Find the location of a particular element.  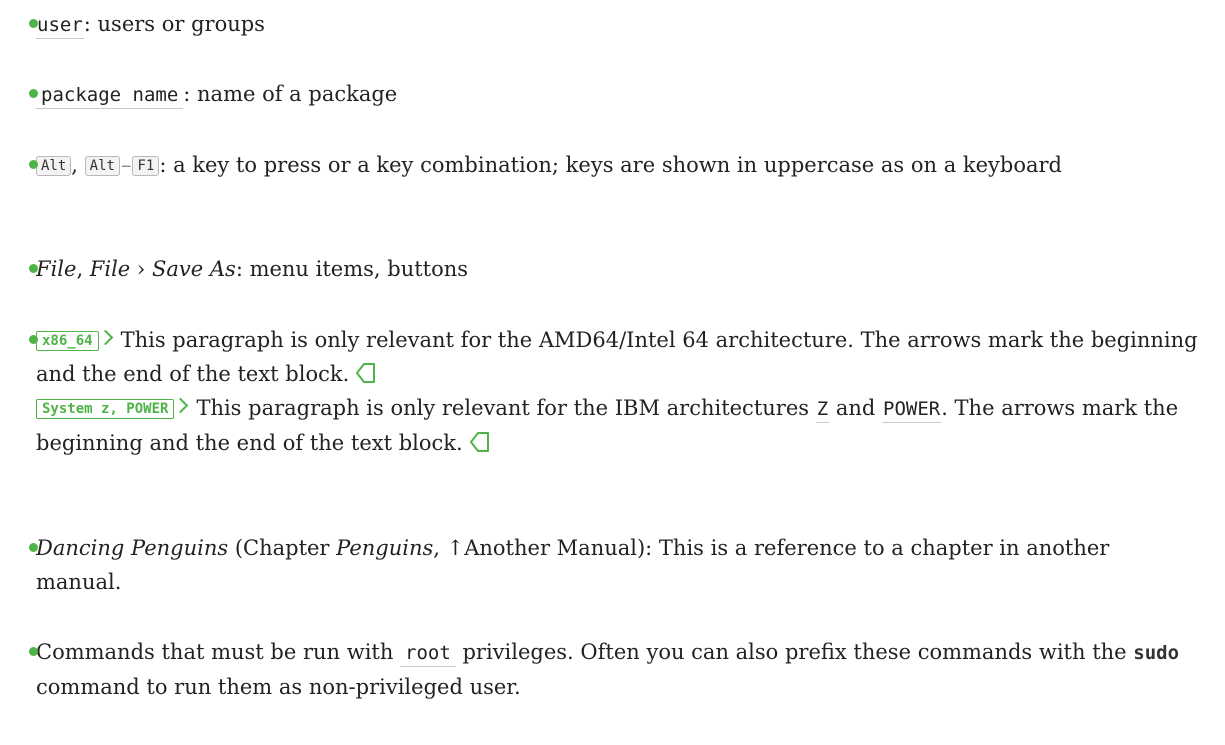

command-sudo: sudo is located at coordinates (1156, 653).